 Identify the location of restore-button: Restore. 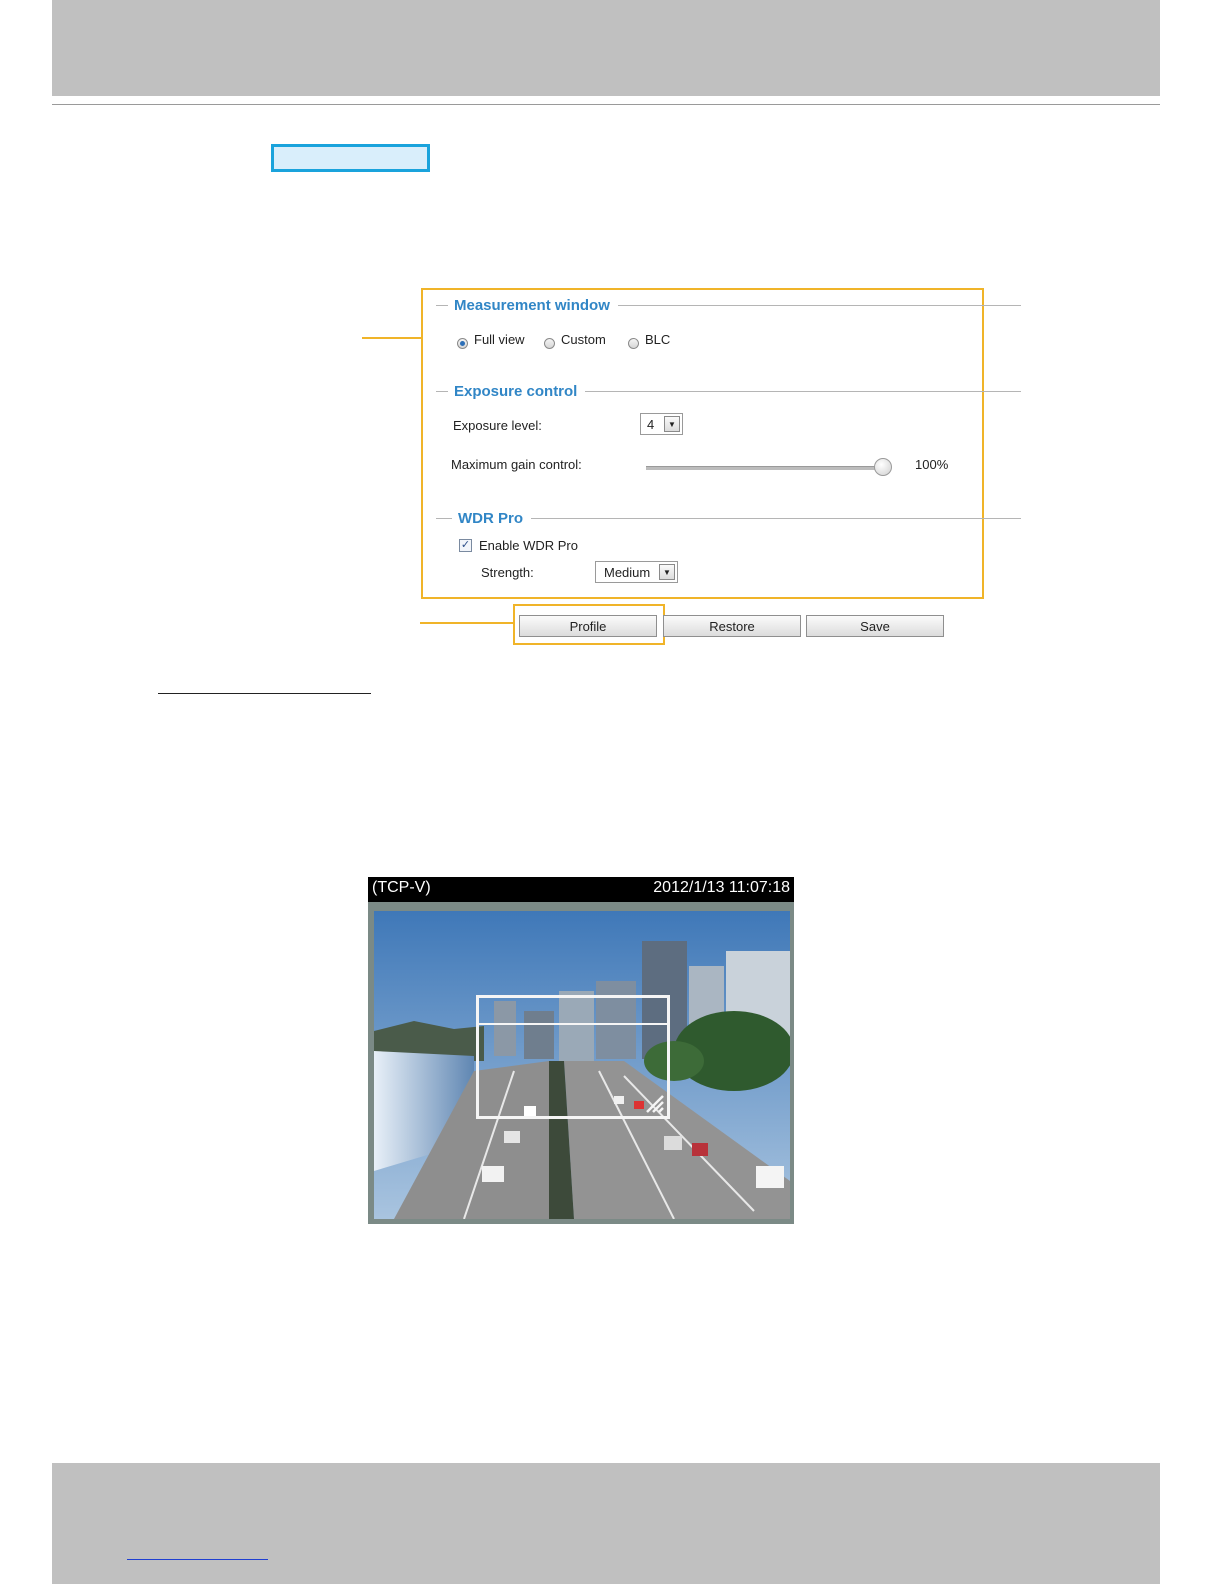
(732, 626).